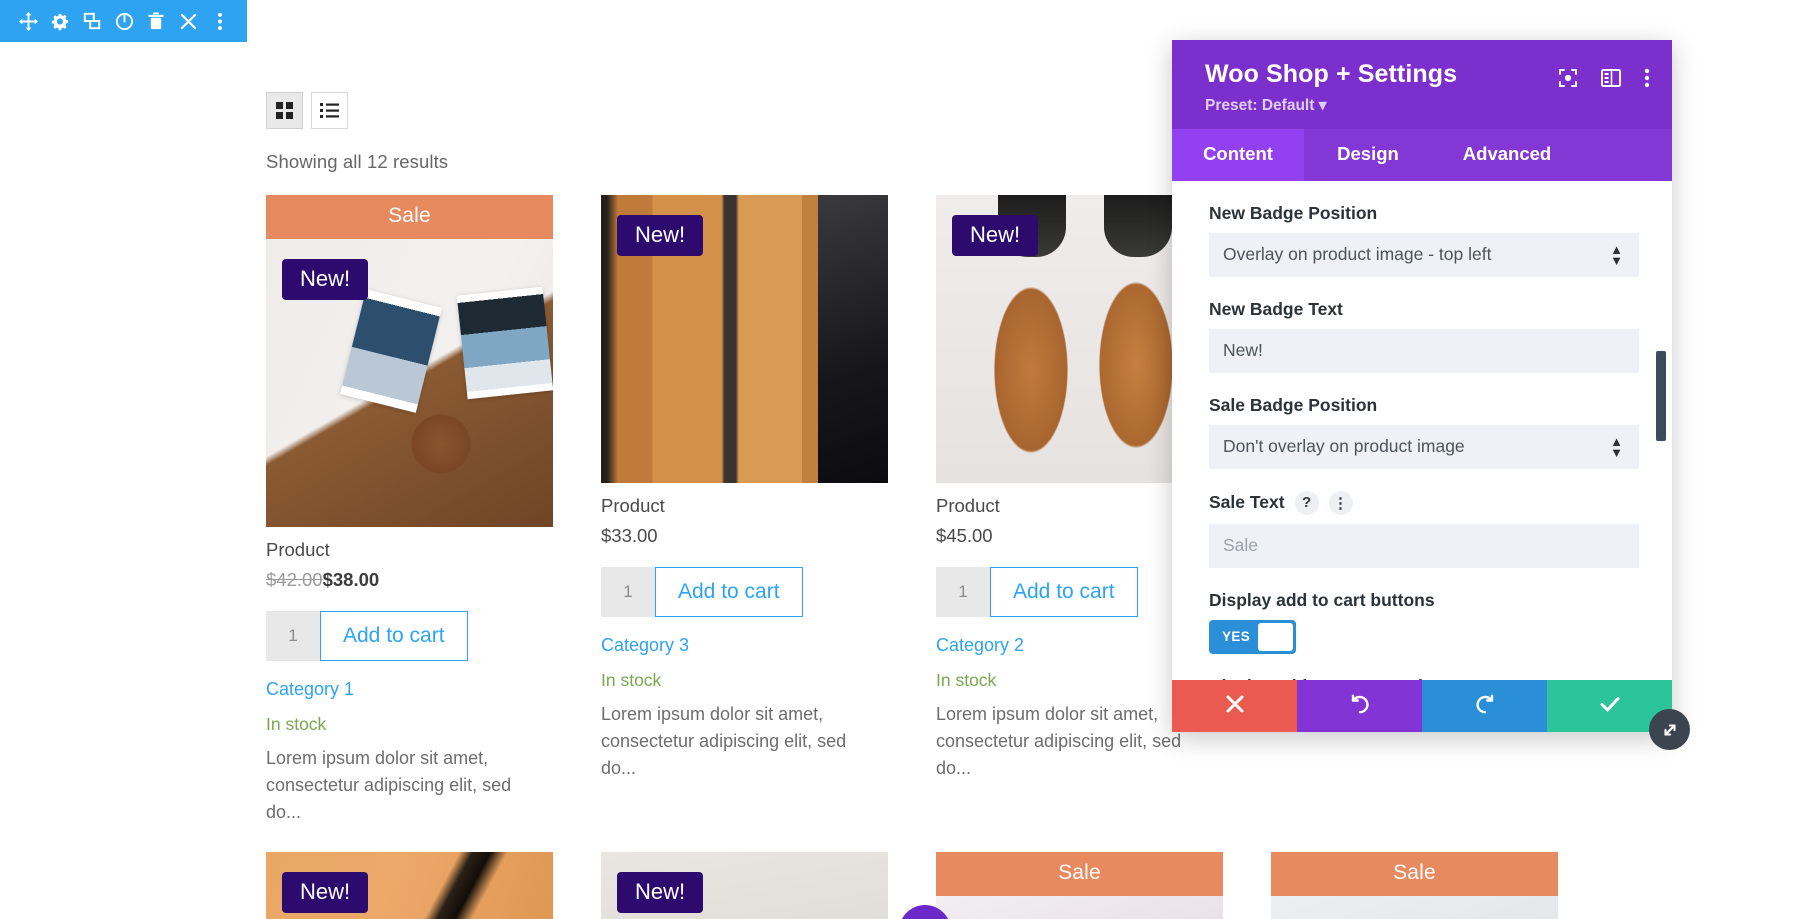 The height and width of the screenshot is (919, 1800). What do you see at coordinates (1276, 308) in the screenshot?
I see `field-label: New Badge Text` at bounding box center [1276, 308].